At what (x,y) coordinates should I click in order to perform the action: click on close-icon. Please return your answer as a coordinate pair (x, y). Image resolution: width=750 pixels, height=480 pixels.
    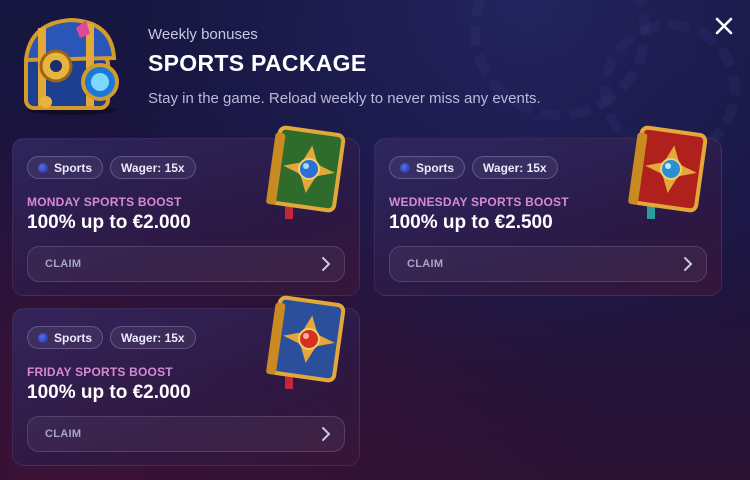
    Looking at the image, I should click on (724, 26).